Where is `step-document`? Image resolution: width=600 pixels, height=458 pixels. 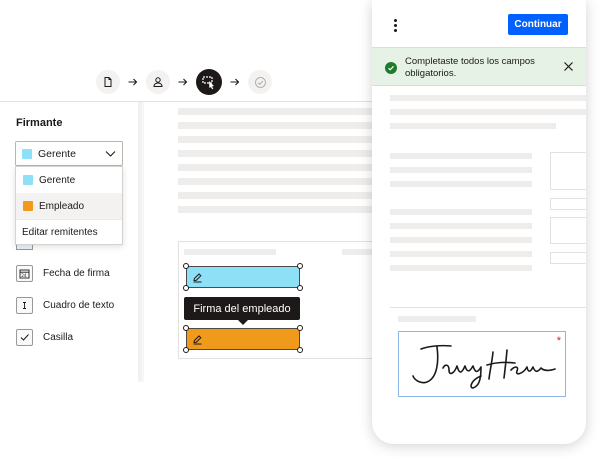 step-document is located at coordinates (108, 82).